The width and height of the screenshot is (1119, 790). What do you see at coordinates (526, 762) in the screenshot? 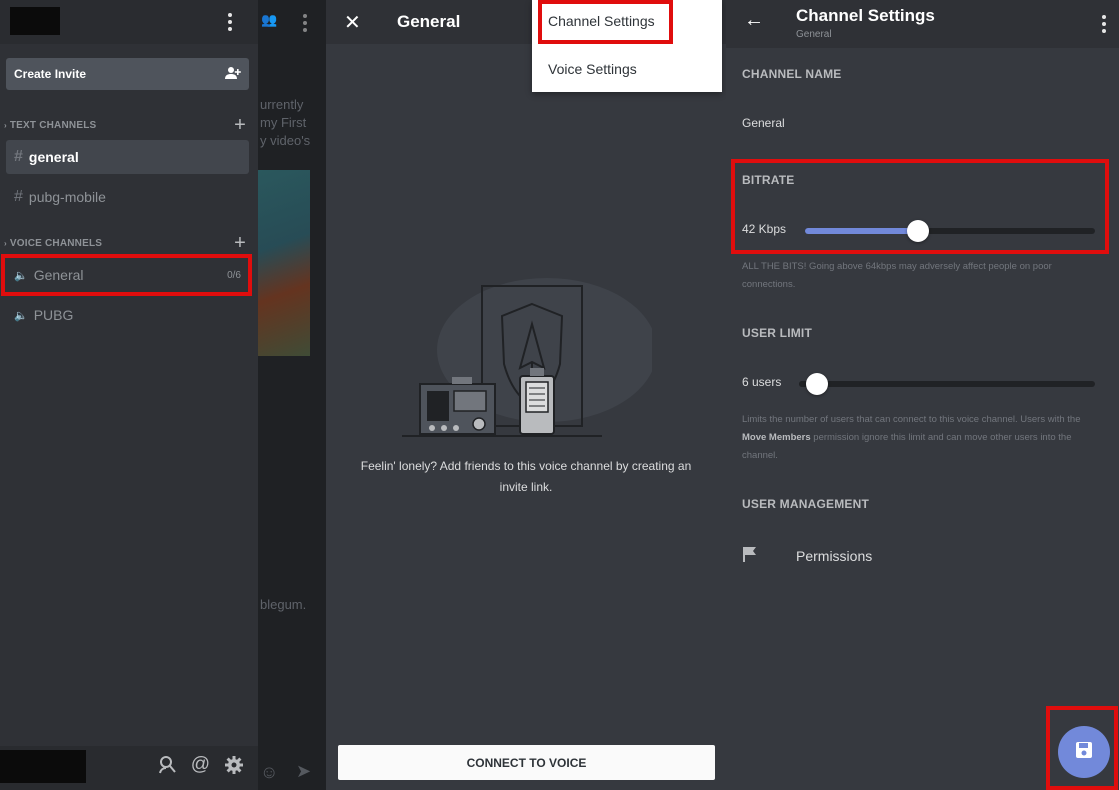
I see `connect-to-voice-button: CONNECT TO VOICE` at bounding box center [526, 762].